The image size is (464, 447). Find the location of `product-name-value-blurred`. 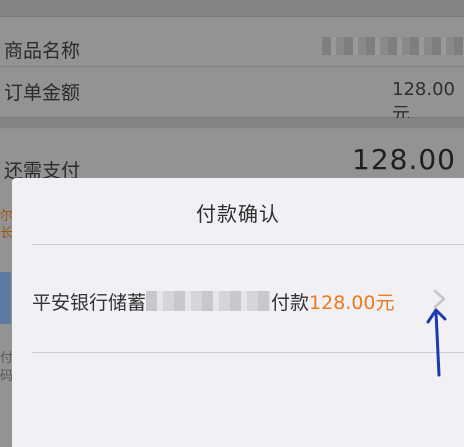

product-name-value-blurred is located at coordinates (393, 46).